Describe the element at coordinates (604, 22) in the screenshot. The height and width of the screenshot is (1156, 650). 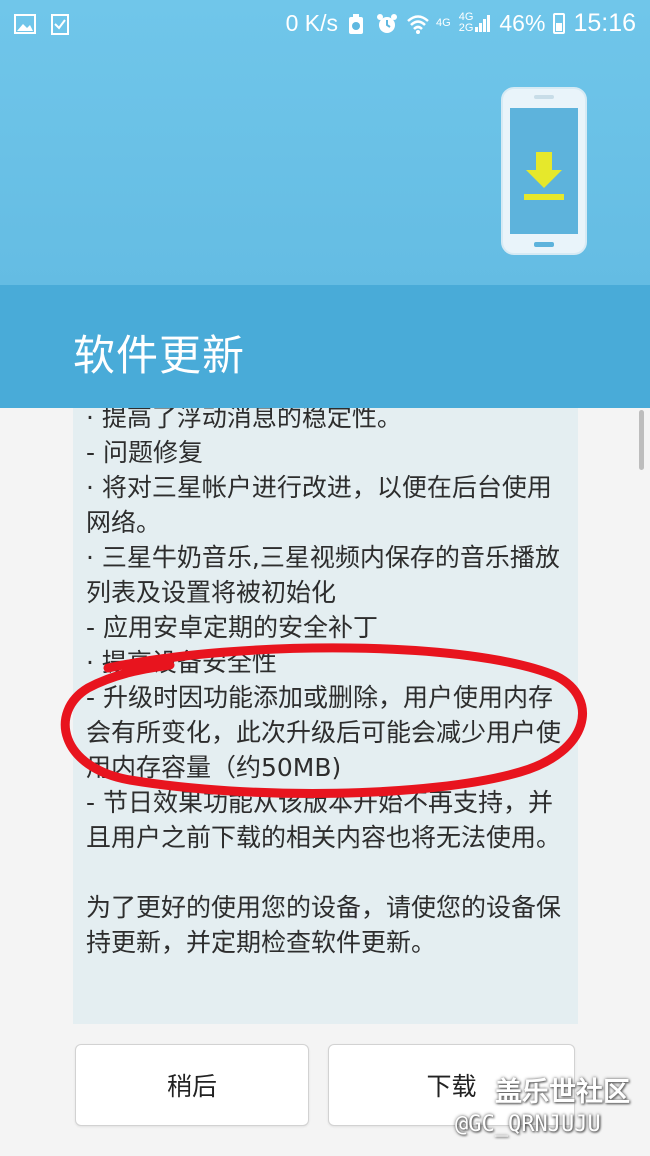
I see `clock: 15:16` at that location.